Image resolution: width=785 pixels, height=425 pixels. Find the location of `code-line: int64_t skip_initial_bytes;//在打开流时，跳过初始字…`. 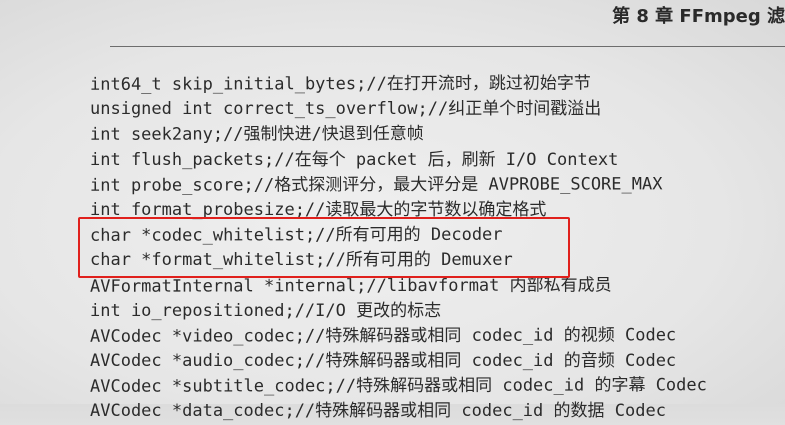

code-line: int64_t skip_initial_bytes;//在打开流时，跳过初始字… is located at coordinates (340, 84).